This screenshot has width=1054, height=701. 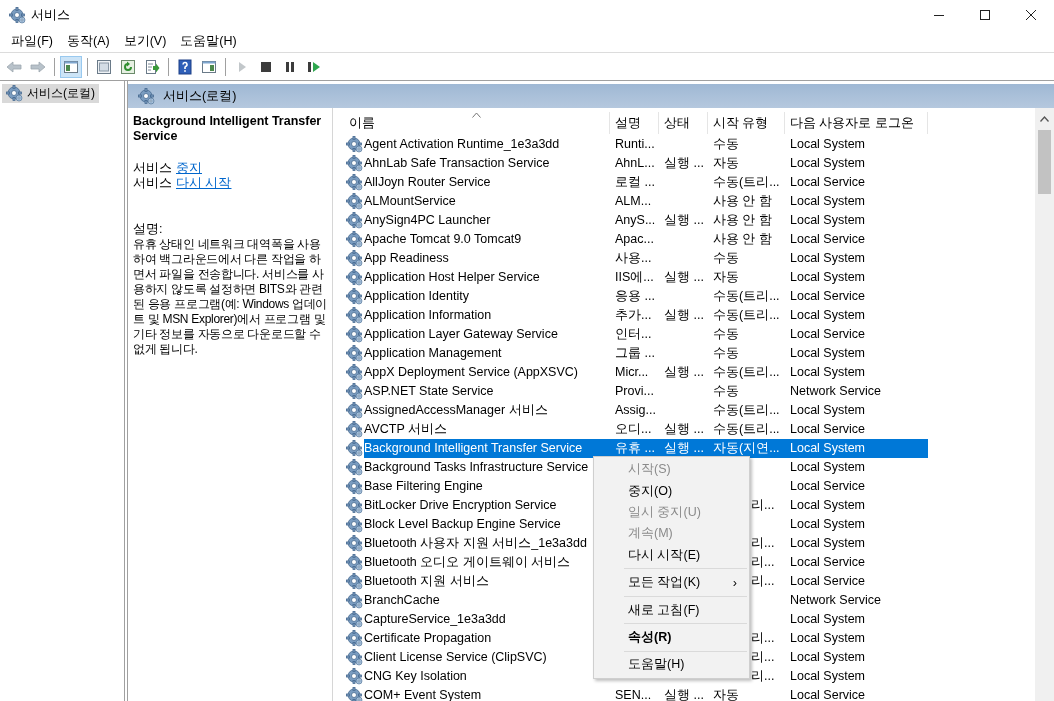 I want to click on service-name: BitLocker Drive Encryption Service, so click(x=460, y=505).